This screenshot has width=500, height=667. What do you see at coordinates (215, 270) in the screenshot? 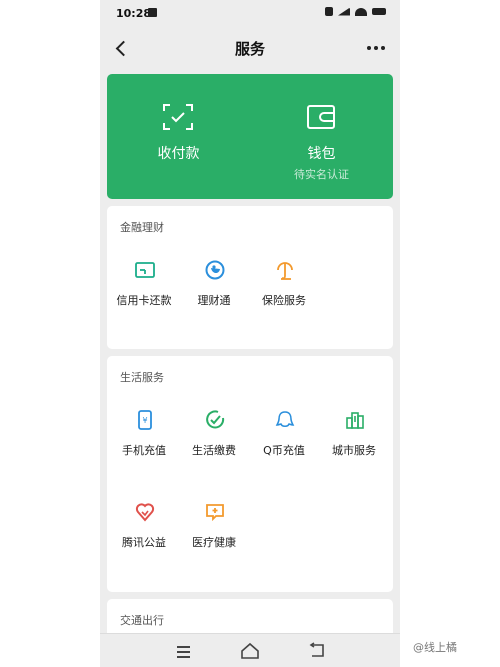
I see `wealth-icon` at bounding box center [215, 270].